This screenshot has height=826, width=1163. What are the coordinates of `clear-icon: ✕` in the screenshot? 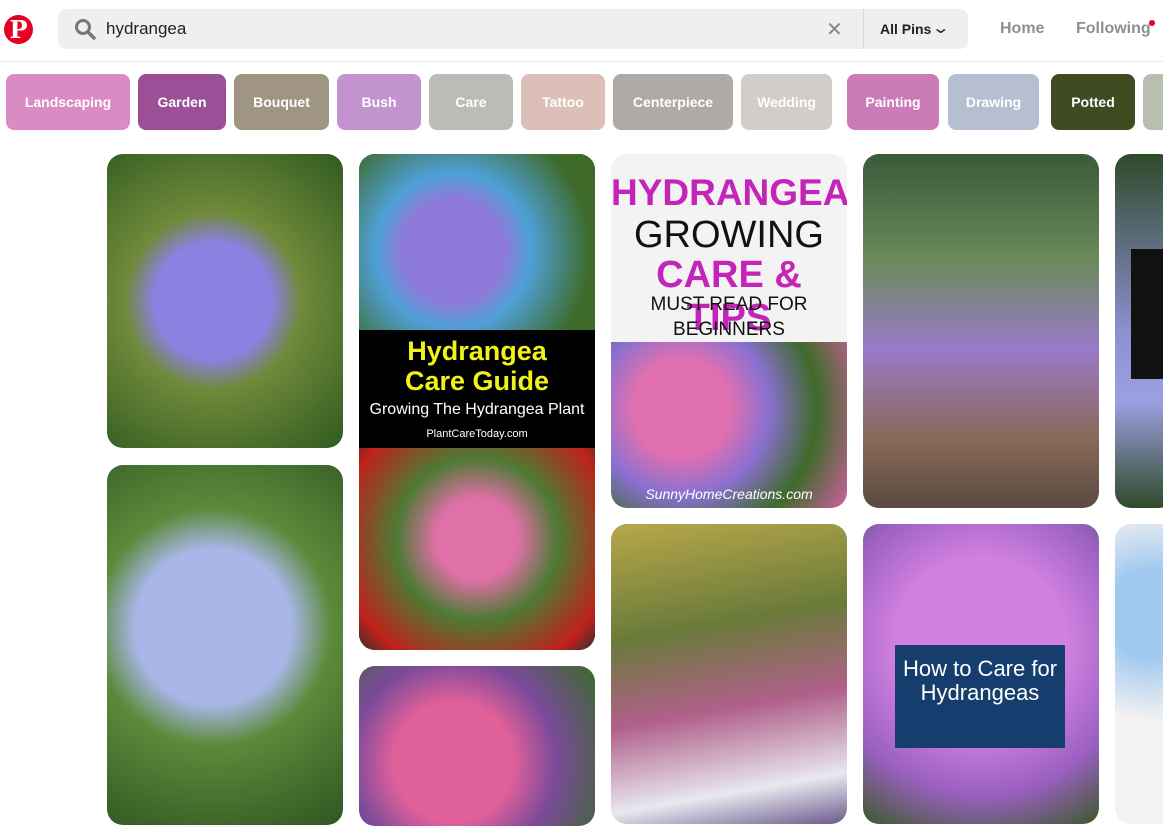 It's located at (834, 29).